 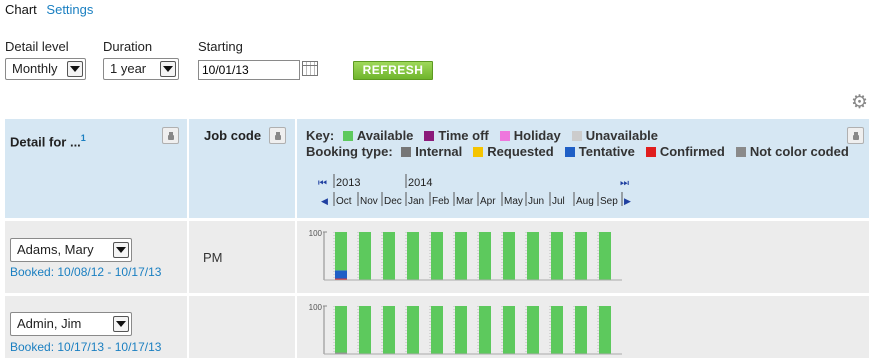 What do you see at coordinates (650, 152) in the screenshot?
I see `confirmed-swatch` at bounding box center [650, 152].